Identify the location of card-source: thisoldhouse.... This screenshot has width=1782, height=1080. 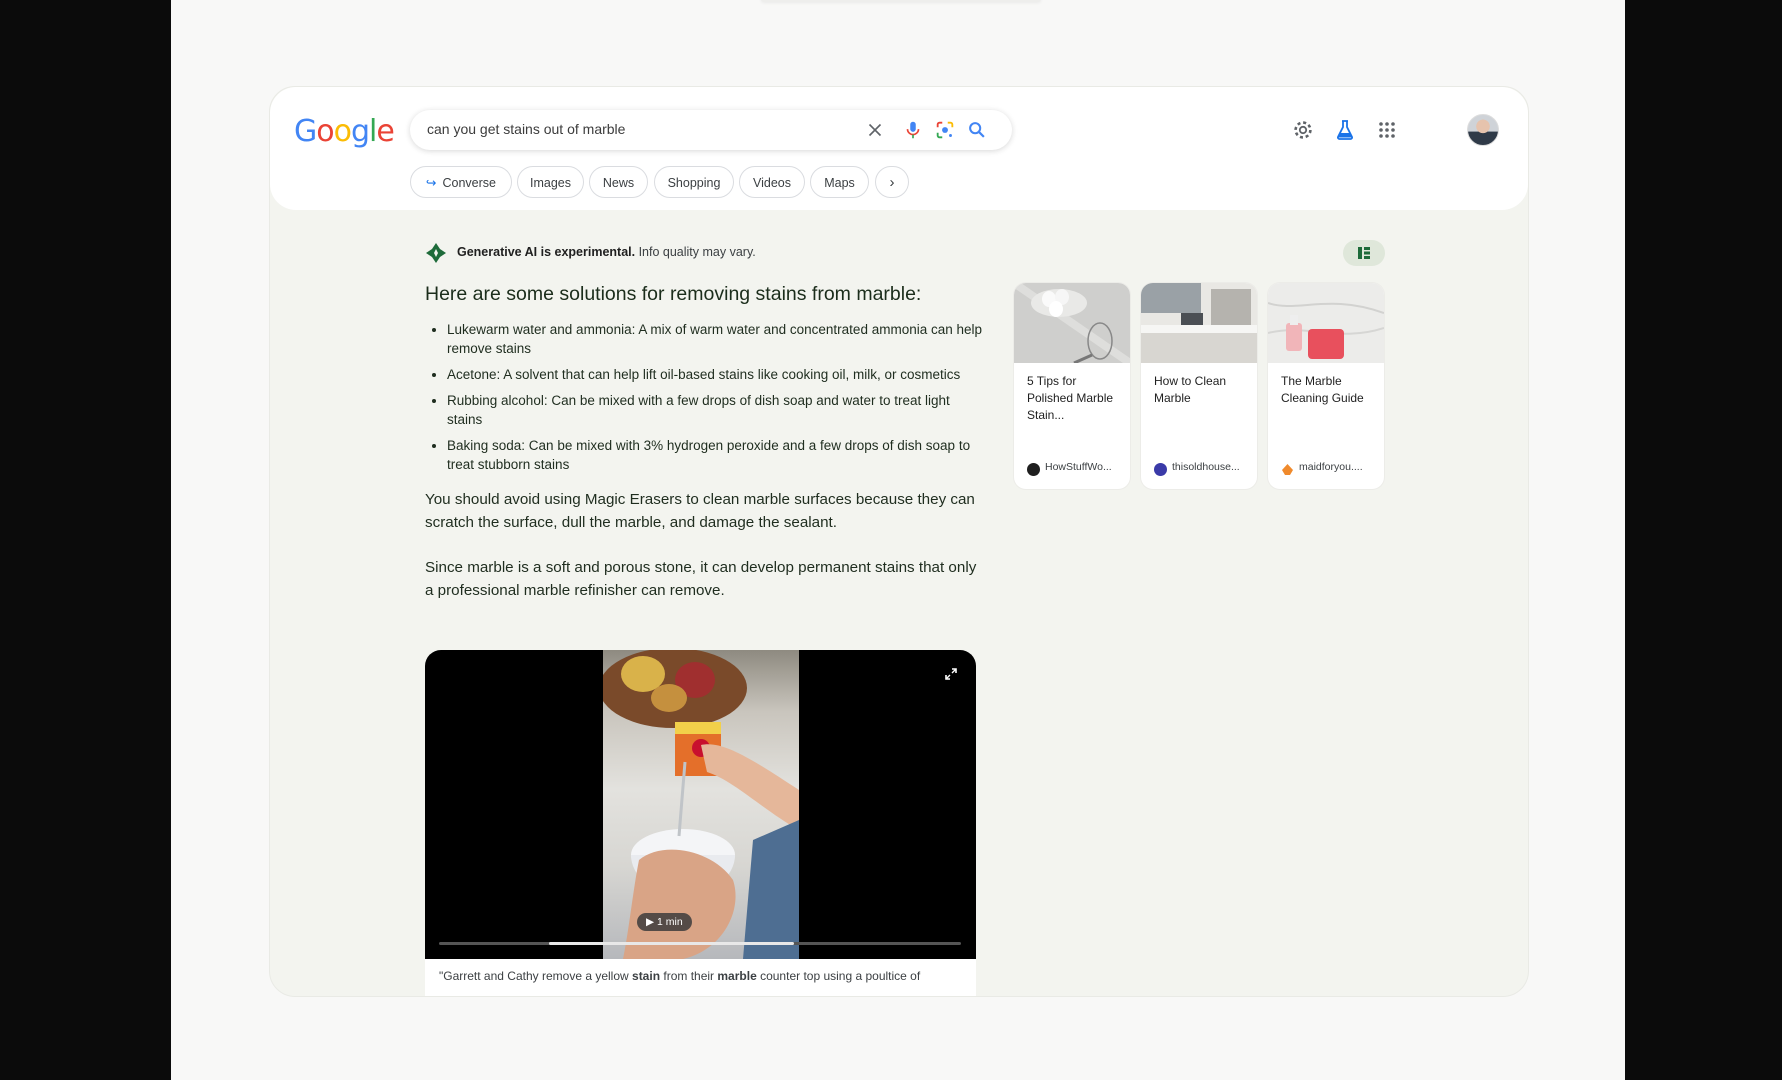
(1206, 467).